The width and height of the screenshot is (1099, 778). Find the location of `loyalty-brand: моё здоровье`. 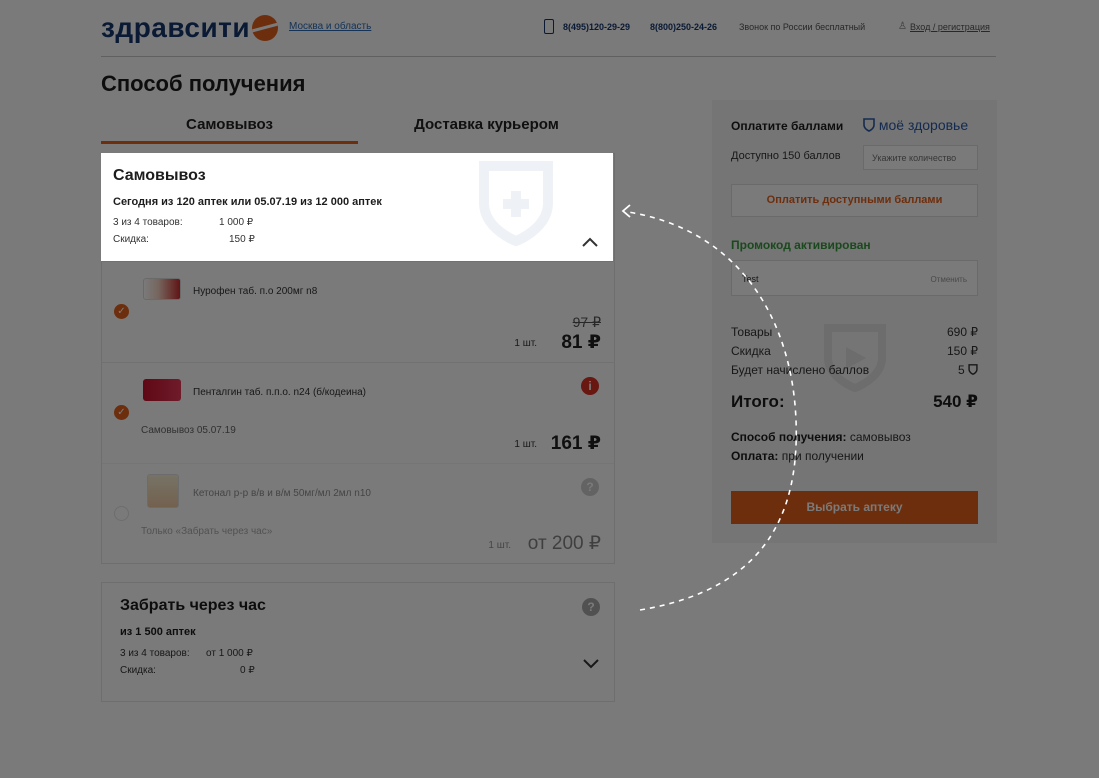

loyalty-brand: моё здоровье is located at coordinates (915, 125).